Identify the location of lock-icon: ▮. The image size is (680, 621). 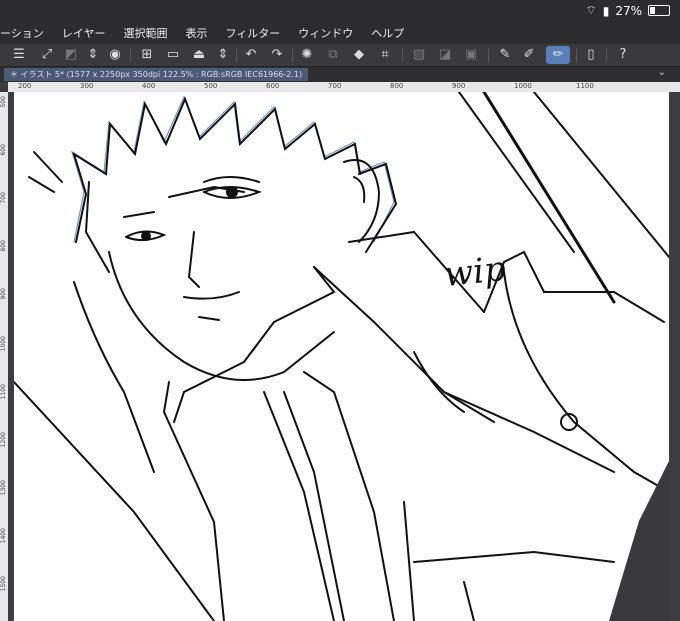
(606, 10).